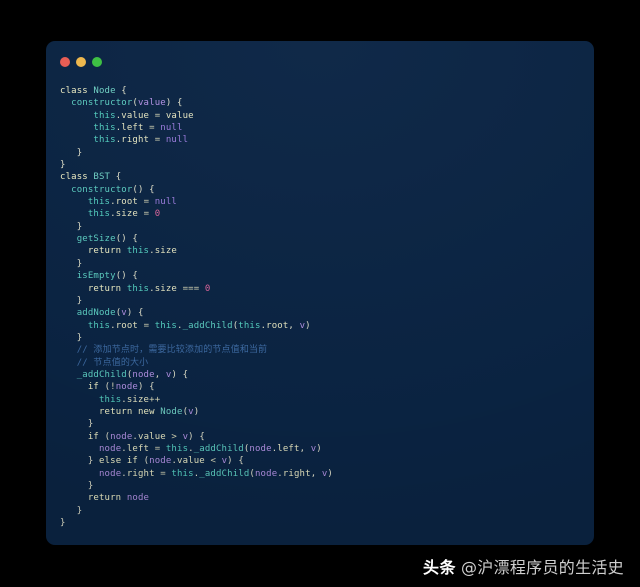 The image size is (640, 587). Describe the element at coordinates (327, 326) in the screenshot. I see `code-line: this.root = this._addChild(this.root, v)` at that location.